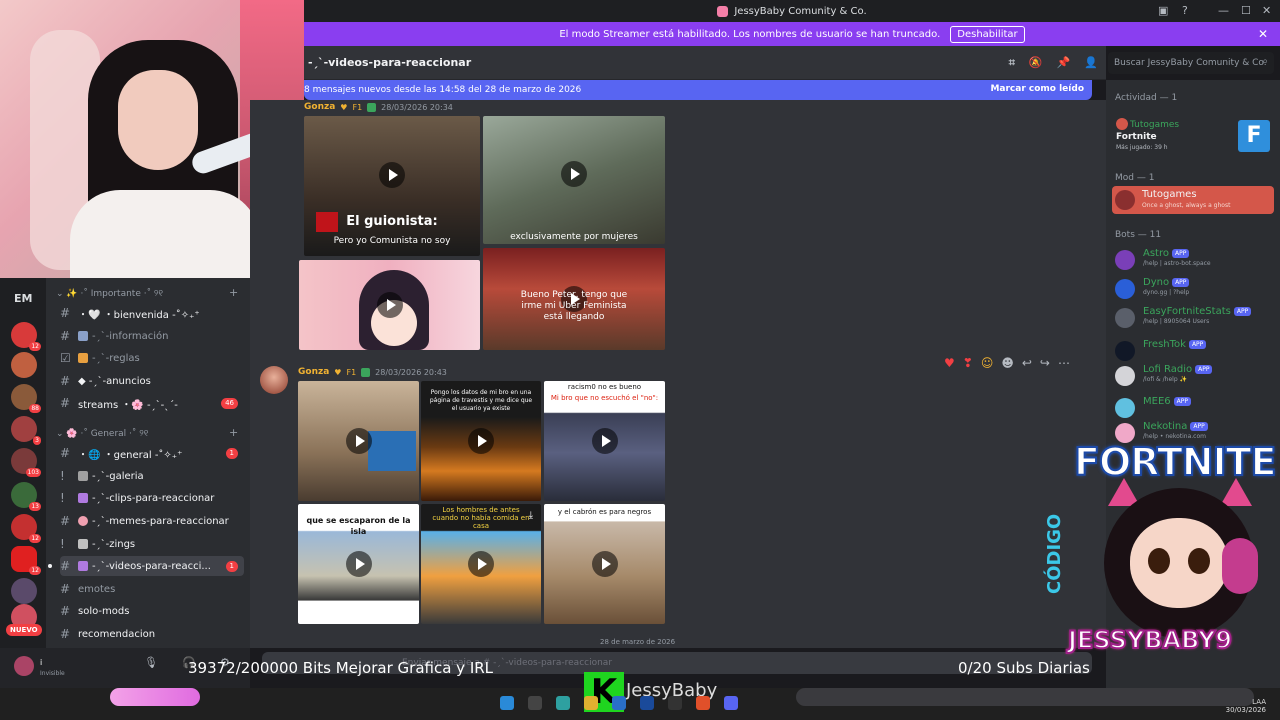 This screenshot has width=1280, height=720. What do you see at coordinates (675, 703) in the screenshot?
I see `obs-icon` at bounding box center [675, 703].